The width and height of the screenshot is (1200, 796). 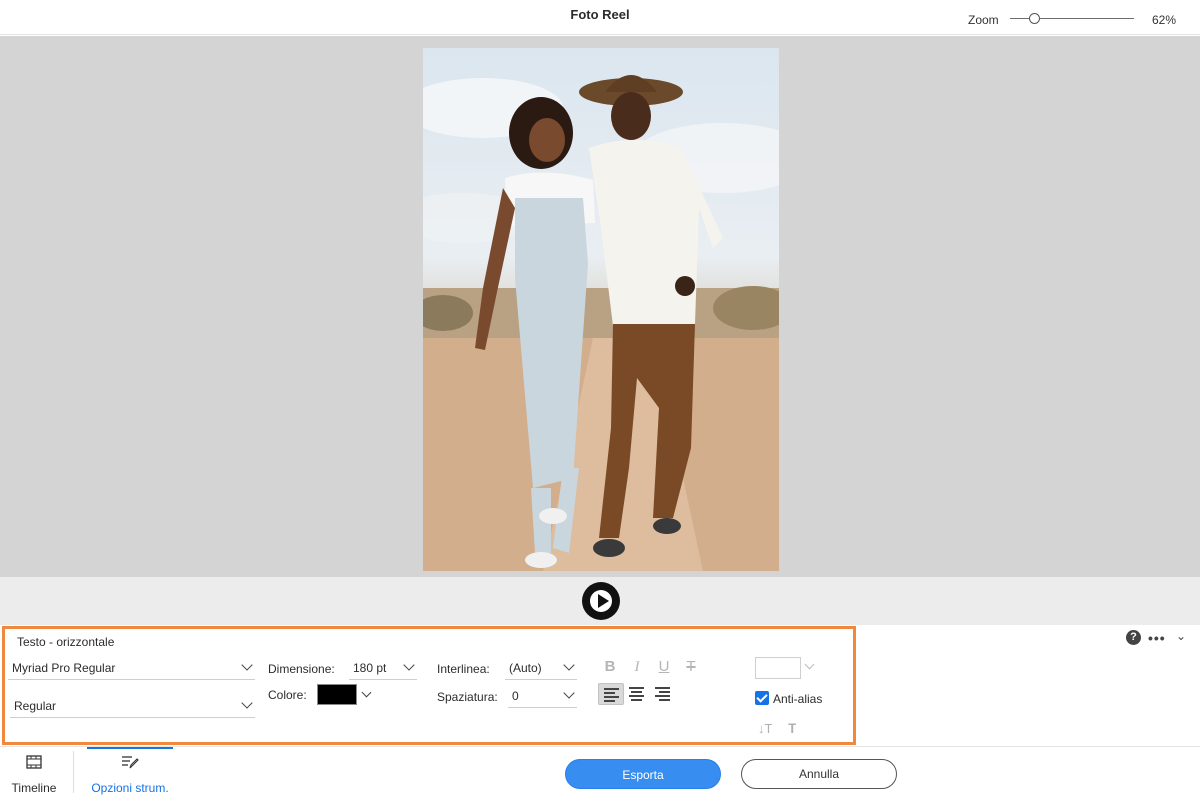 What do you see at coordinates (1035, 18) in the screenshot?
I see `zoom-slider-thumb` at bounding box center [1035, 18].